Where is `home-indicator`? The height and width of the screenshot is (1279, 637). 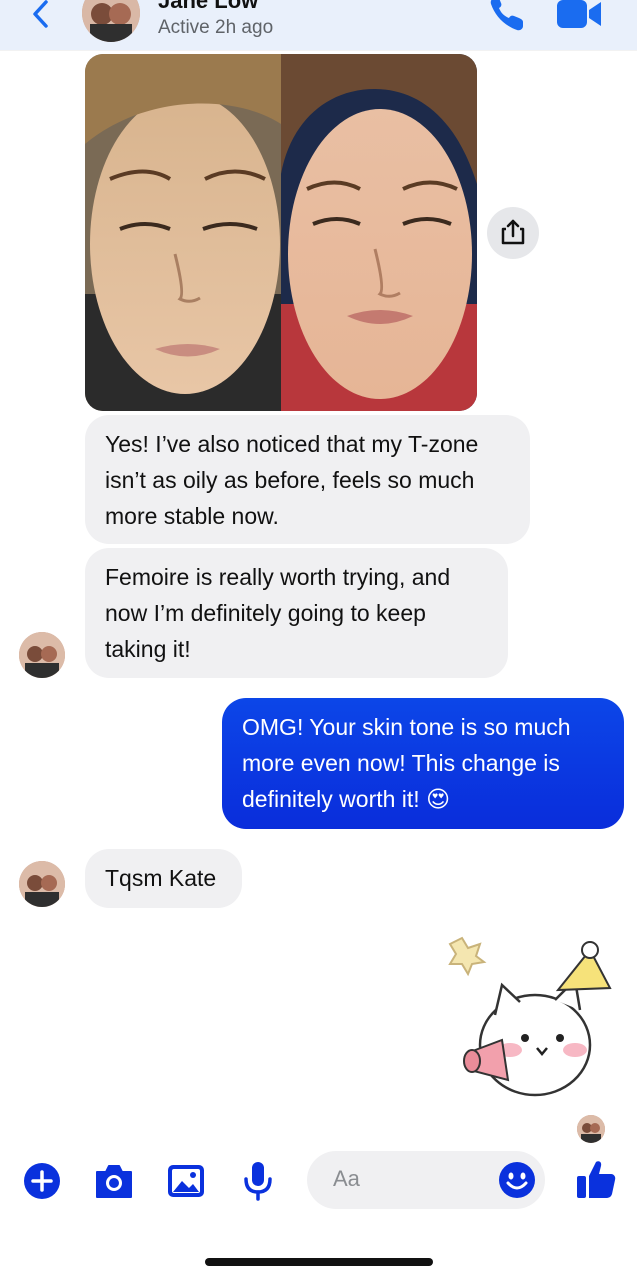 home-indicator is located at coordinates (319, 1262).